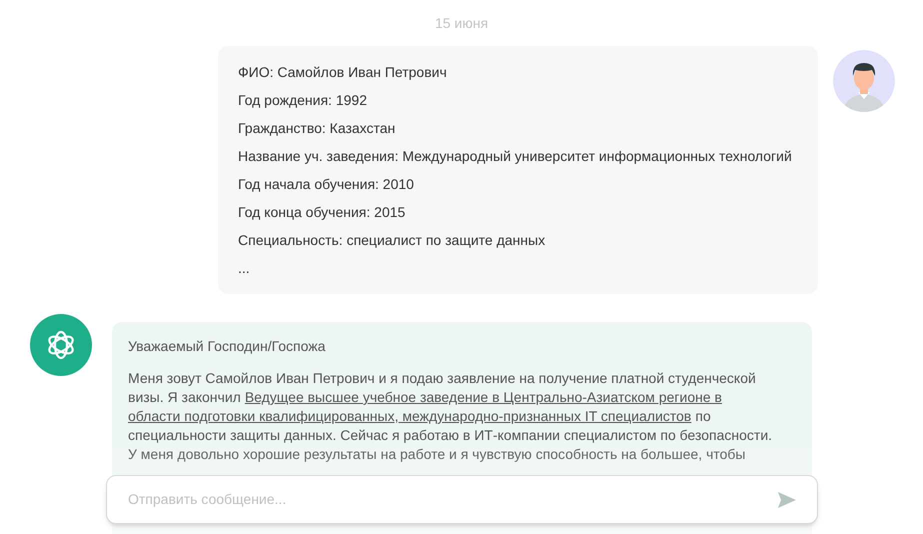 This screenshot has height=534, width=923. Describe the element at coordinates (437, 454) in the screenshot. I see `message-text: У меня довольно хорошие результаты на работе и я чувствую способность на большее, чтобы` at that location.